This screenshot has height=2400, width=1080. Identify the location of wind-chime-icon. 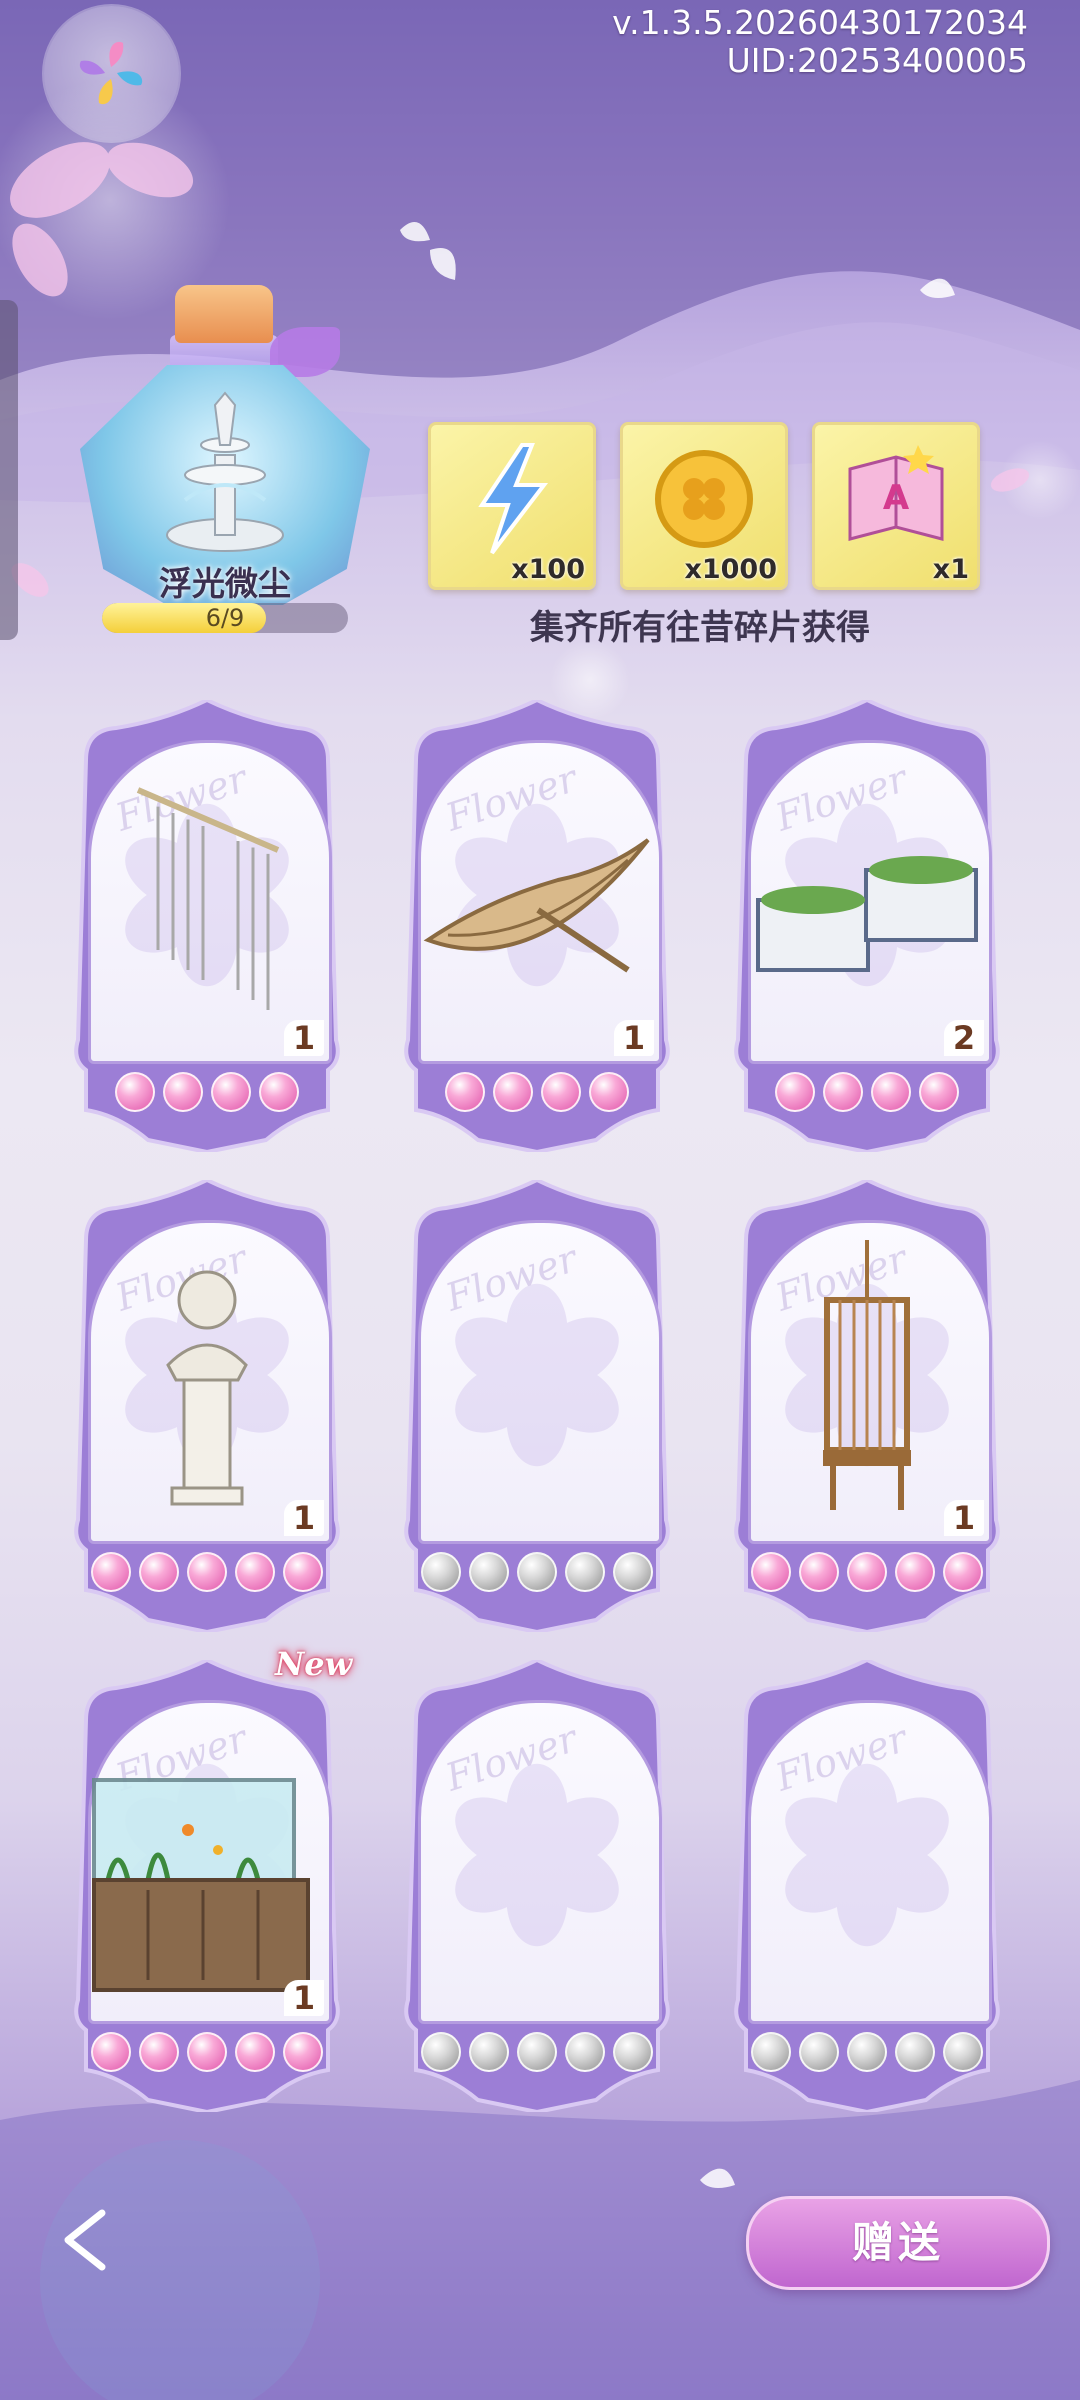
(208, 898).